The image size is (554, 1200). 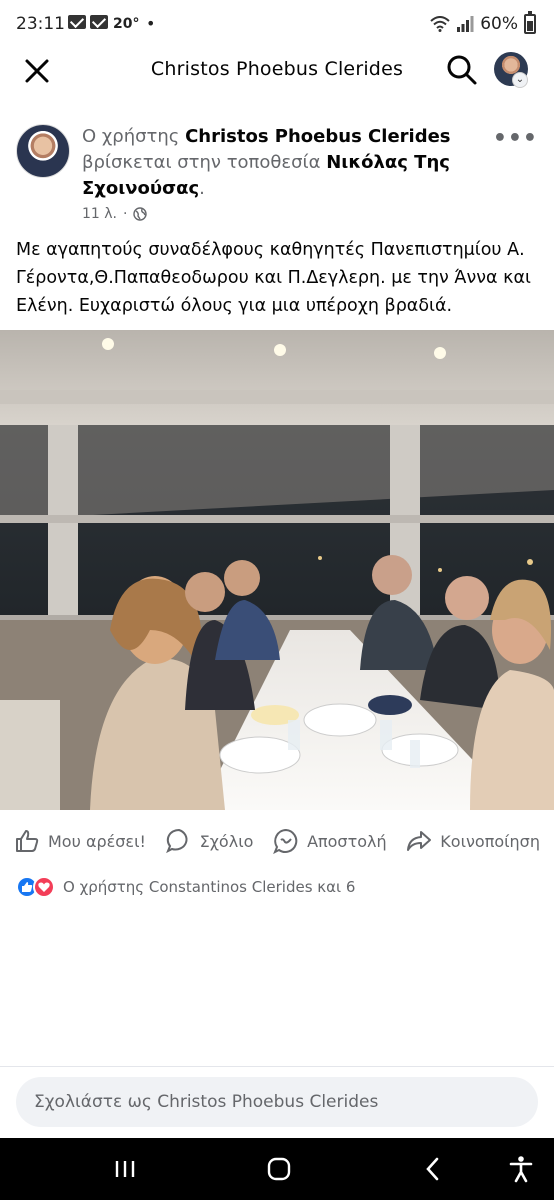 What do you see at coordinates (126, 24) in the screenshot?
I see `status-temperature: 20°` at bounding box center [126, 24].